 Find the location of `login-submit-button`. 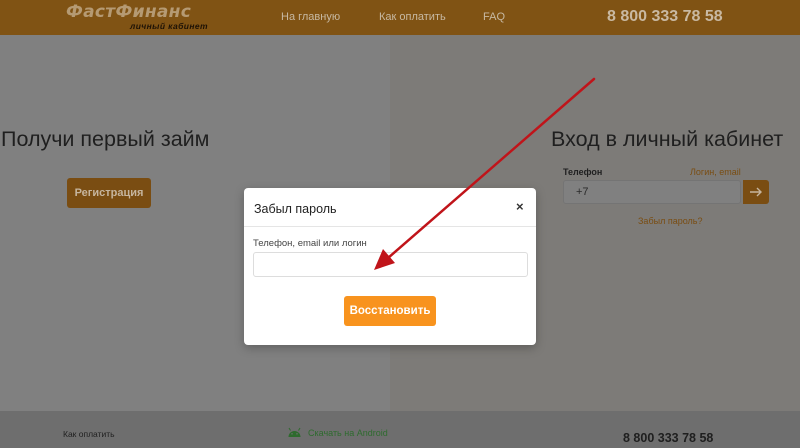

login-submit-button is located at coordinates (756, 192).